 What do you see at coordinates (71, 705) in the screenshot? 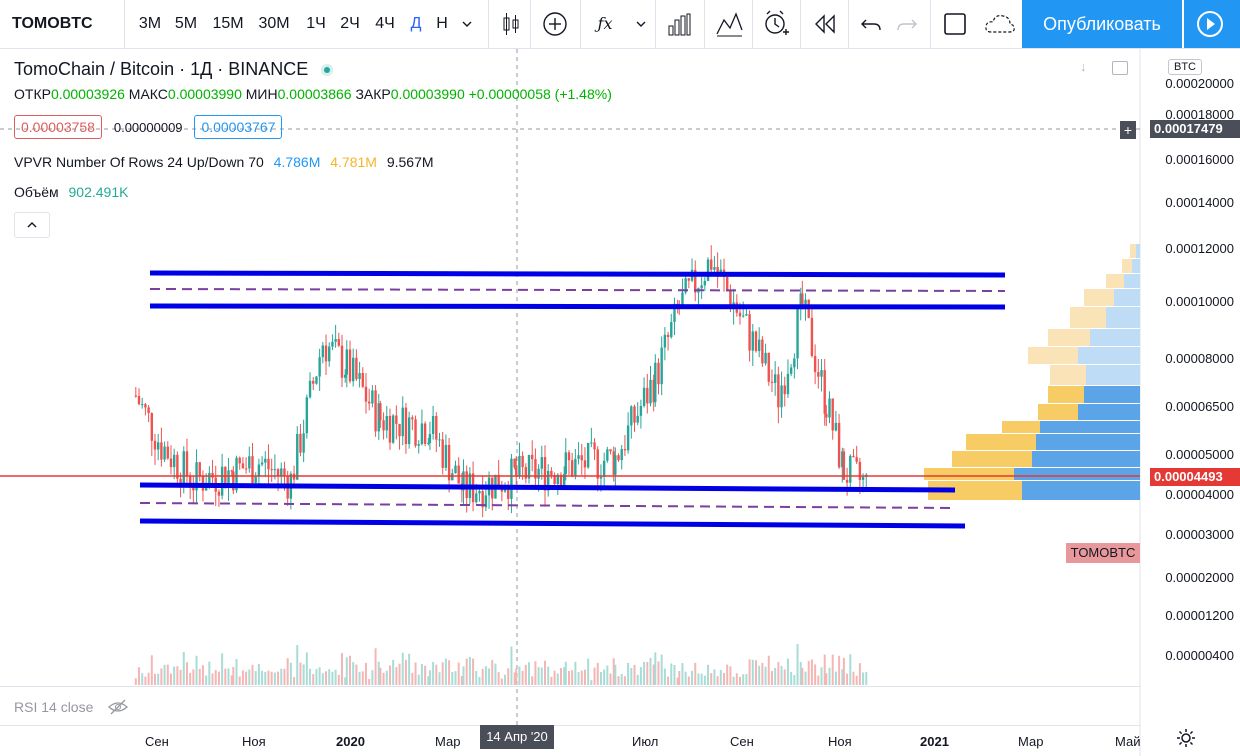
I see `rsi-label: RSI 14 close` at bounding box center [71, 705].